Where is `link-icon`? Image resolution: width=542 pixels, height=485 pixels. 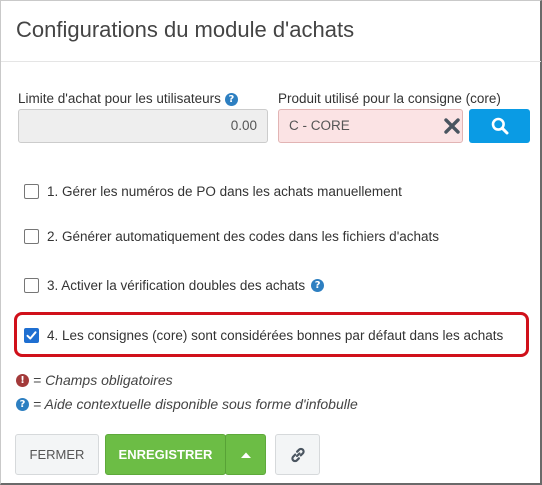
link-icon is located at coordinates (297, 454).